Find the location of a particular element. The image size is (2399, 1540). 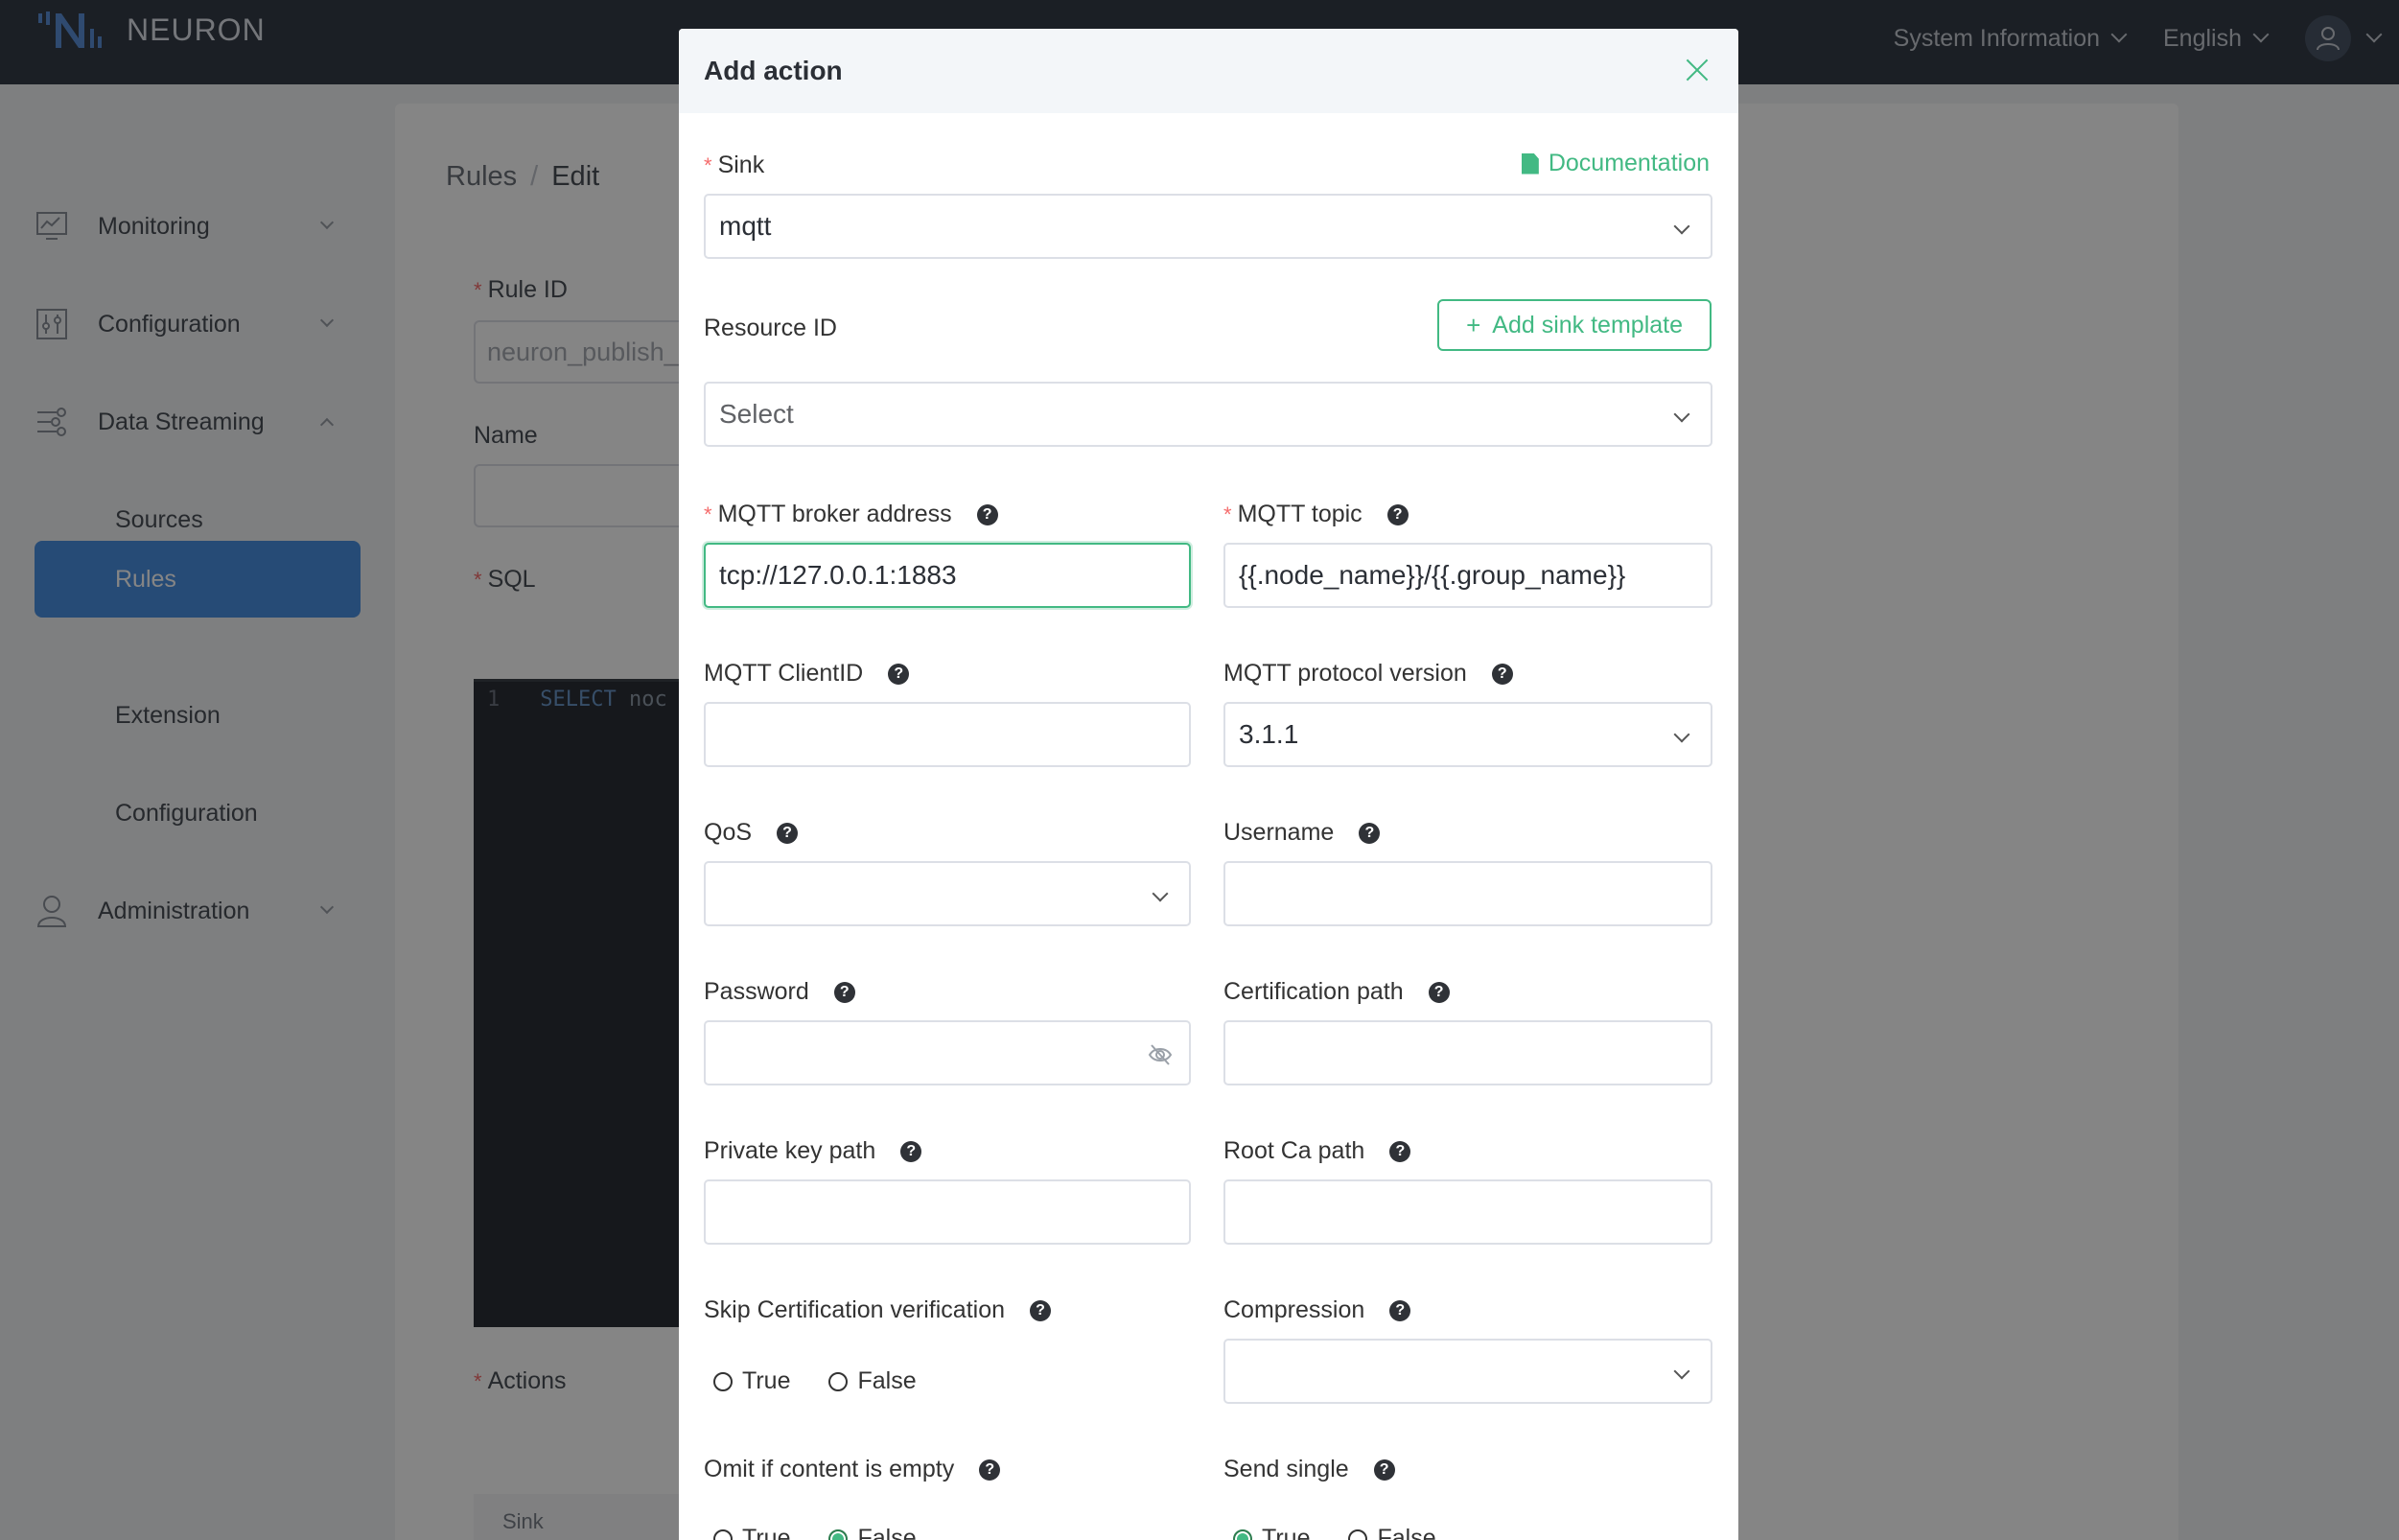

topic-value: {{.node_name}}/{{.group_name}} is located at coordinates (1432, 575).